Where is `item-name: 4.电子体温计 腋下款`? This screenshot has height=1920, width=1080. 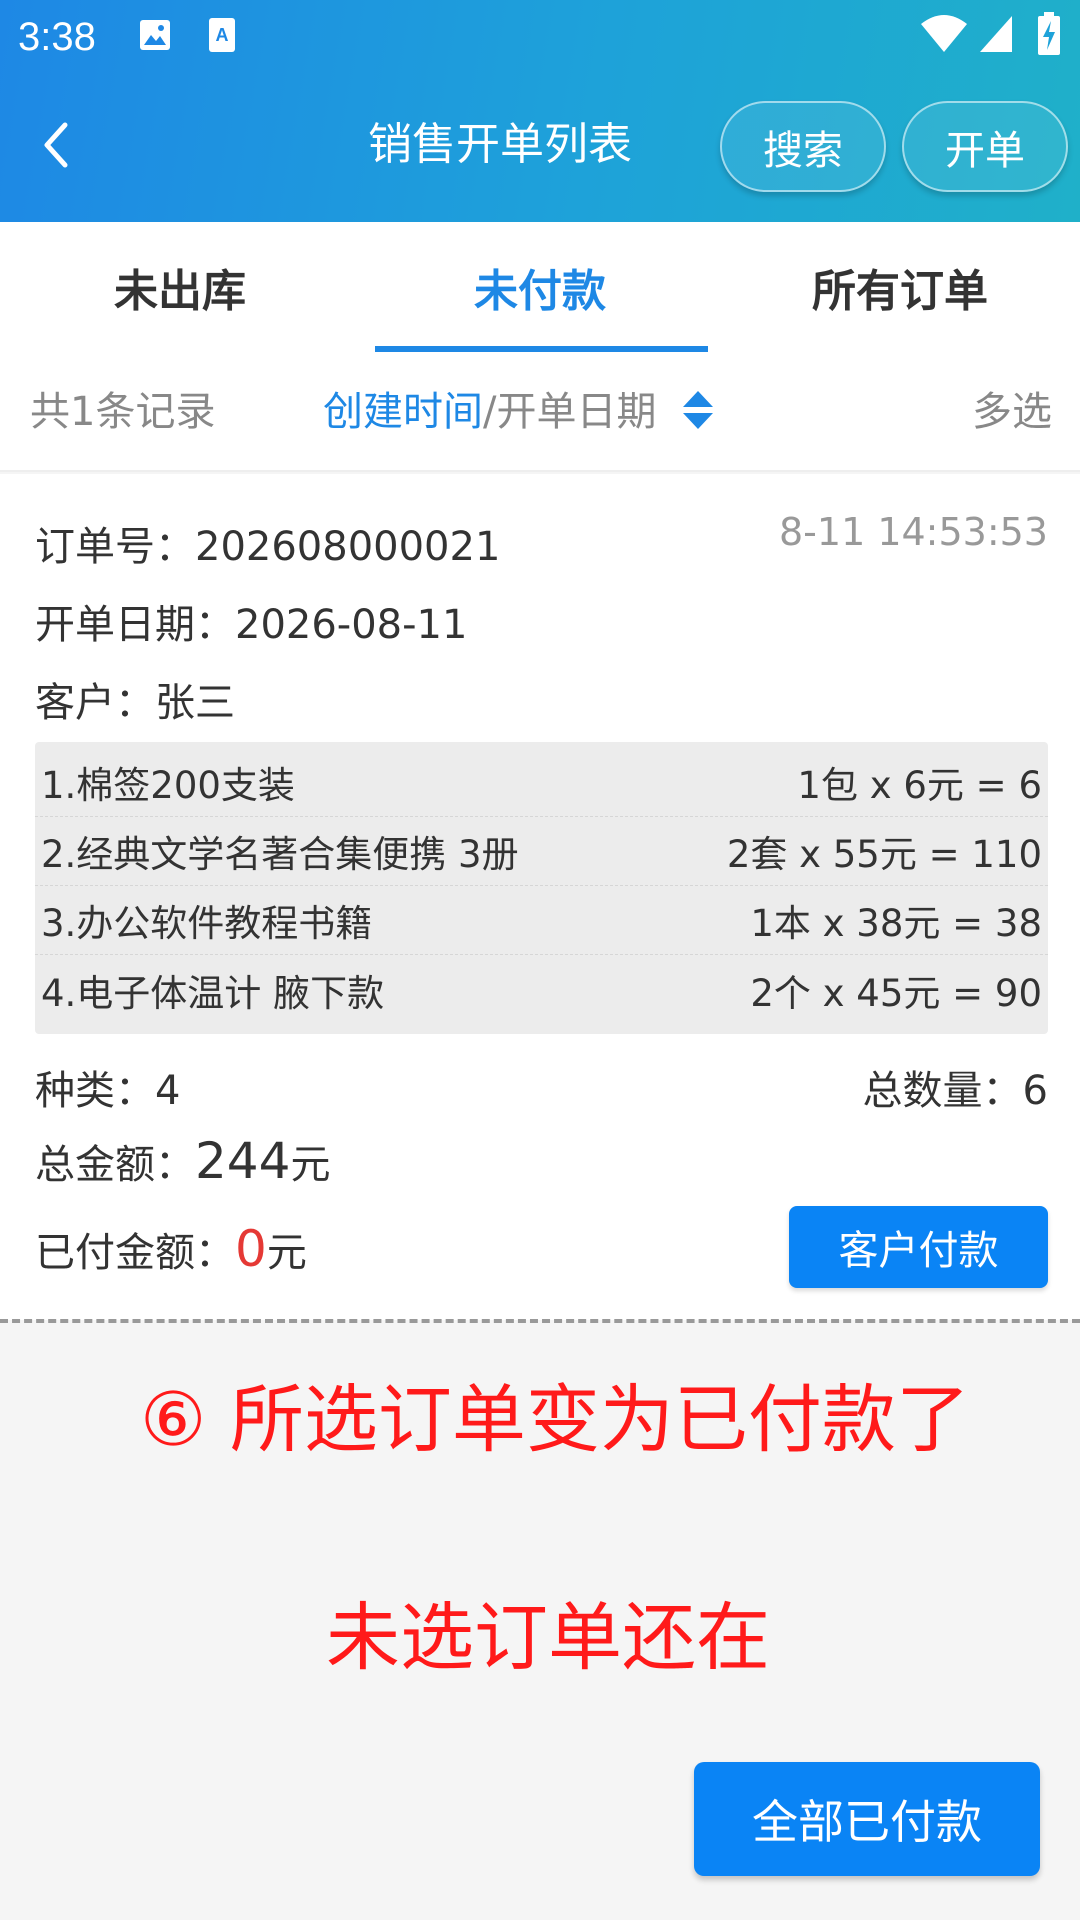 item-name: 4.电子体温计 腋下款 is located at coordinates (213, 993).